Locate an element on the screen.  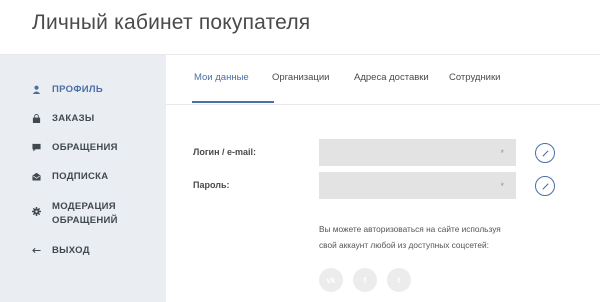
gear-icon is located at coordinates (36, 211).